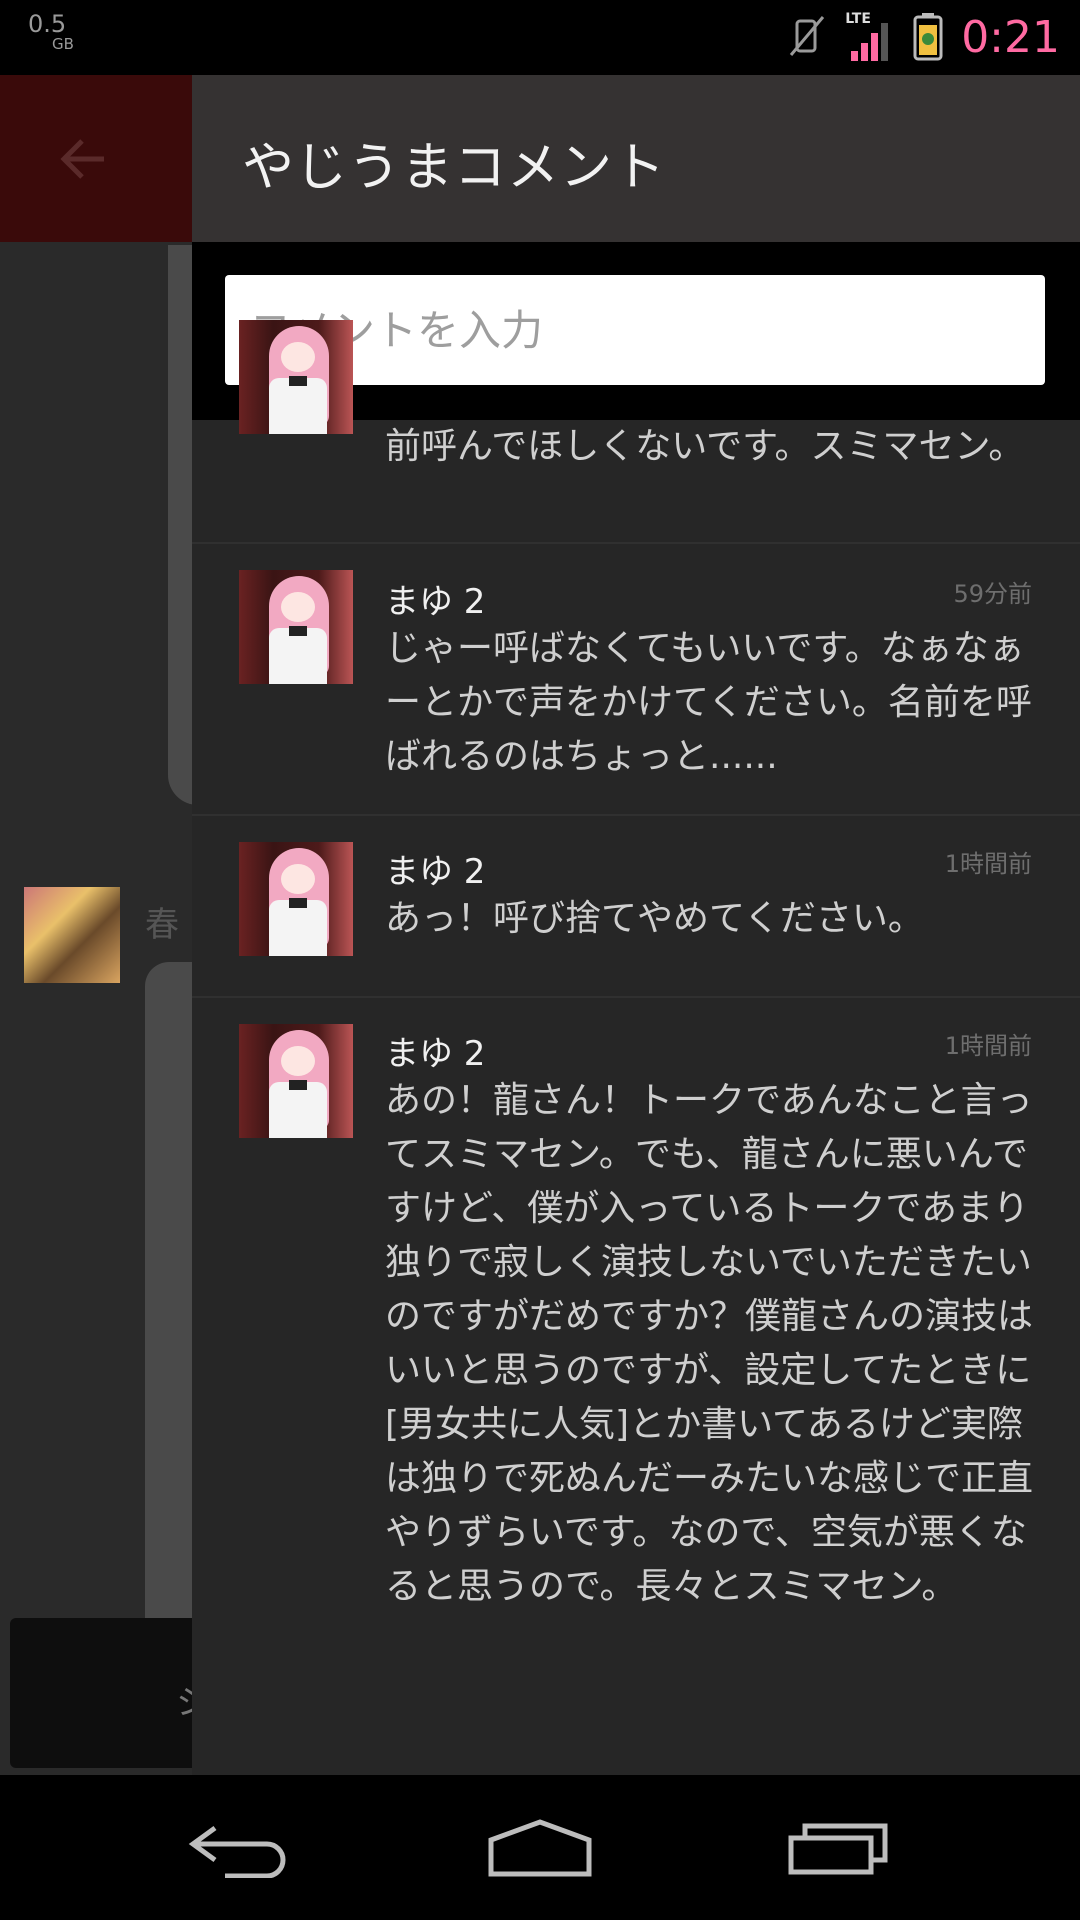 Image resolution: width=1080 pixels, height=1920 pixels. I want to click on background-input-text: シ, so click(184, 1699).